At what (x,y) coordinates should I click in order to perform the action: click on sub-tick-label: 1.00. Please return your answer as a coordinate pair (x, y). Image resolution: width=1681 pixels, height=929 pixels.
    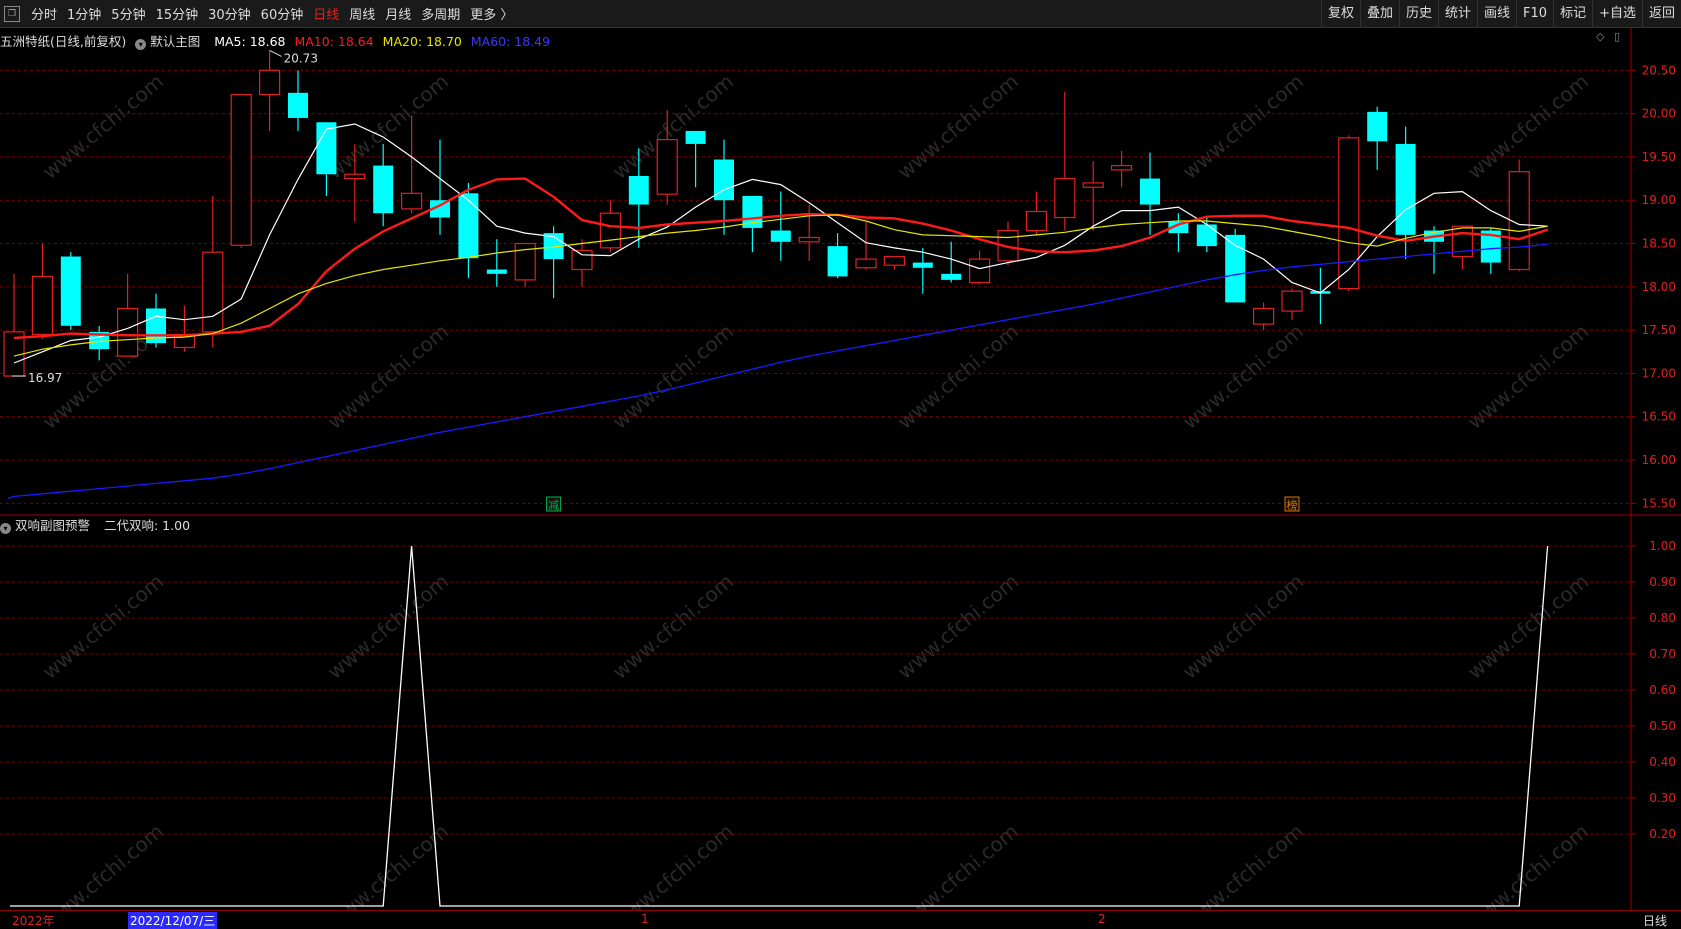
    Looking at the image, I should click on (1662, 546).